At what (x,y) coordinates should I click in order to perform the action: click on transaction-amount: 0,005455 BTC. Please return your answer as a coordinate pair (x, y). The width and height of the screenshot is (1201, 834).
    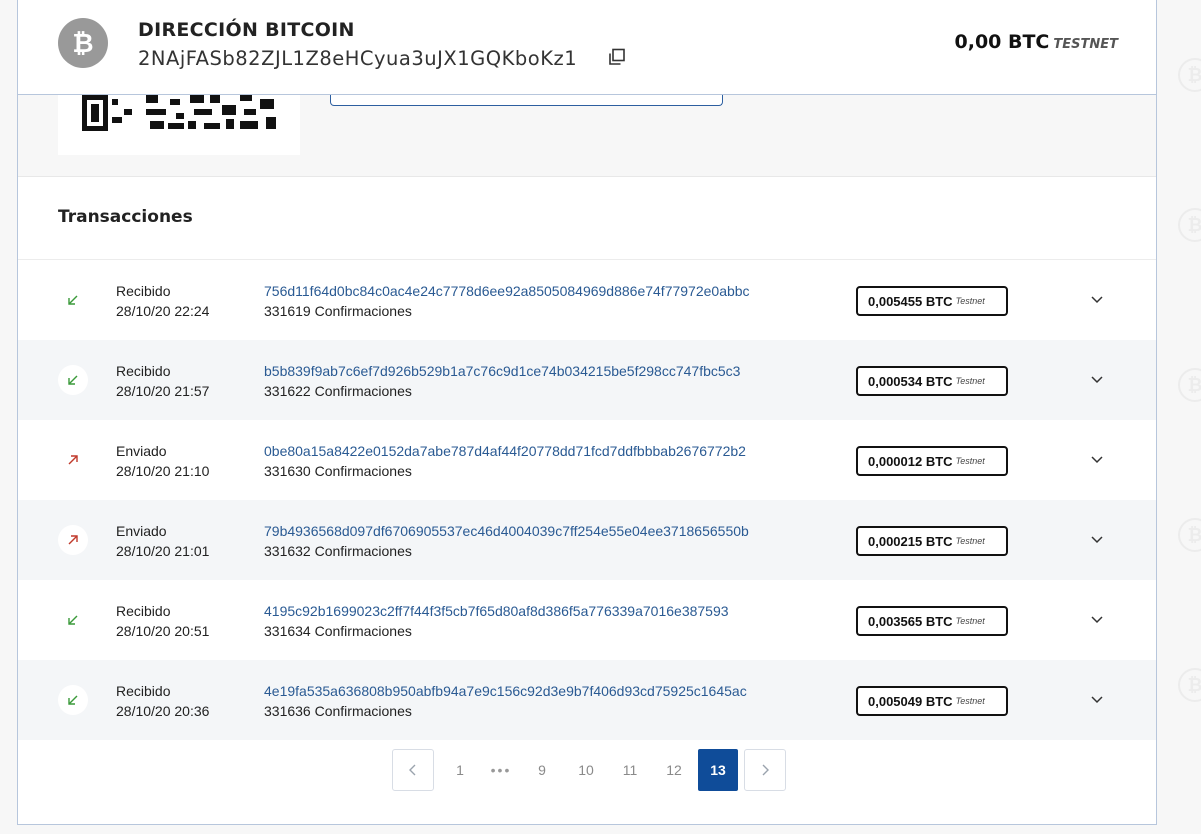
    Looking at the image, I should click on (910, 301).